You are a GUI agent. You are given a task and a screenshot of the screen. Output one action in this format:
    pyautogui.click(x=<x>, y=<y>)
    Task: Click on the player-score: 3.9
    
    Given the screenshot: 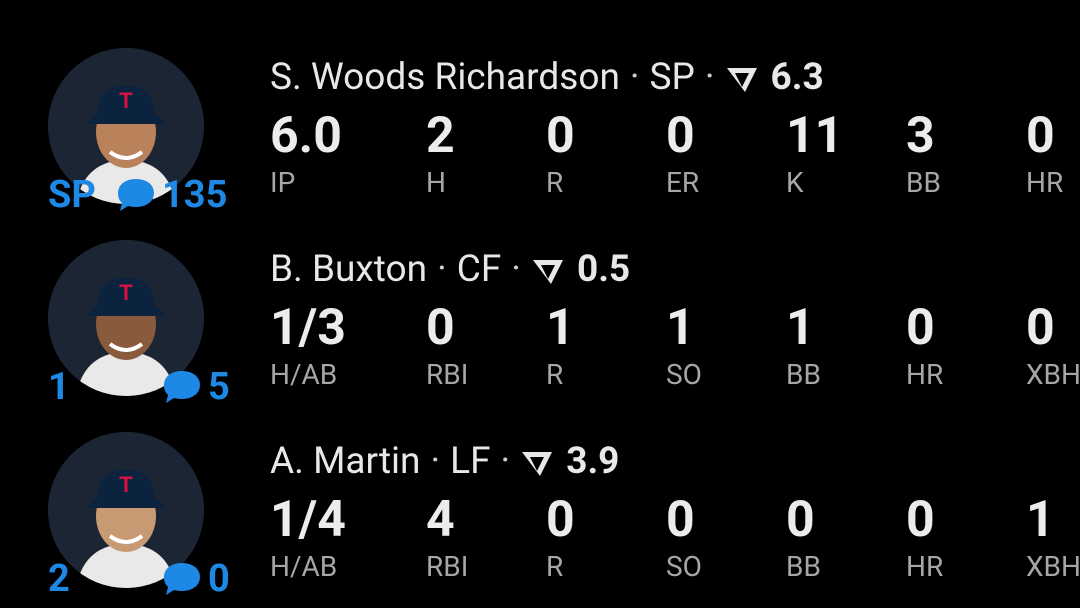 What is the action you would take?
    pyautogui.click(x=593, y=461)
    